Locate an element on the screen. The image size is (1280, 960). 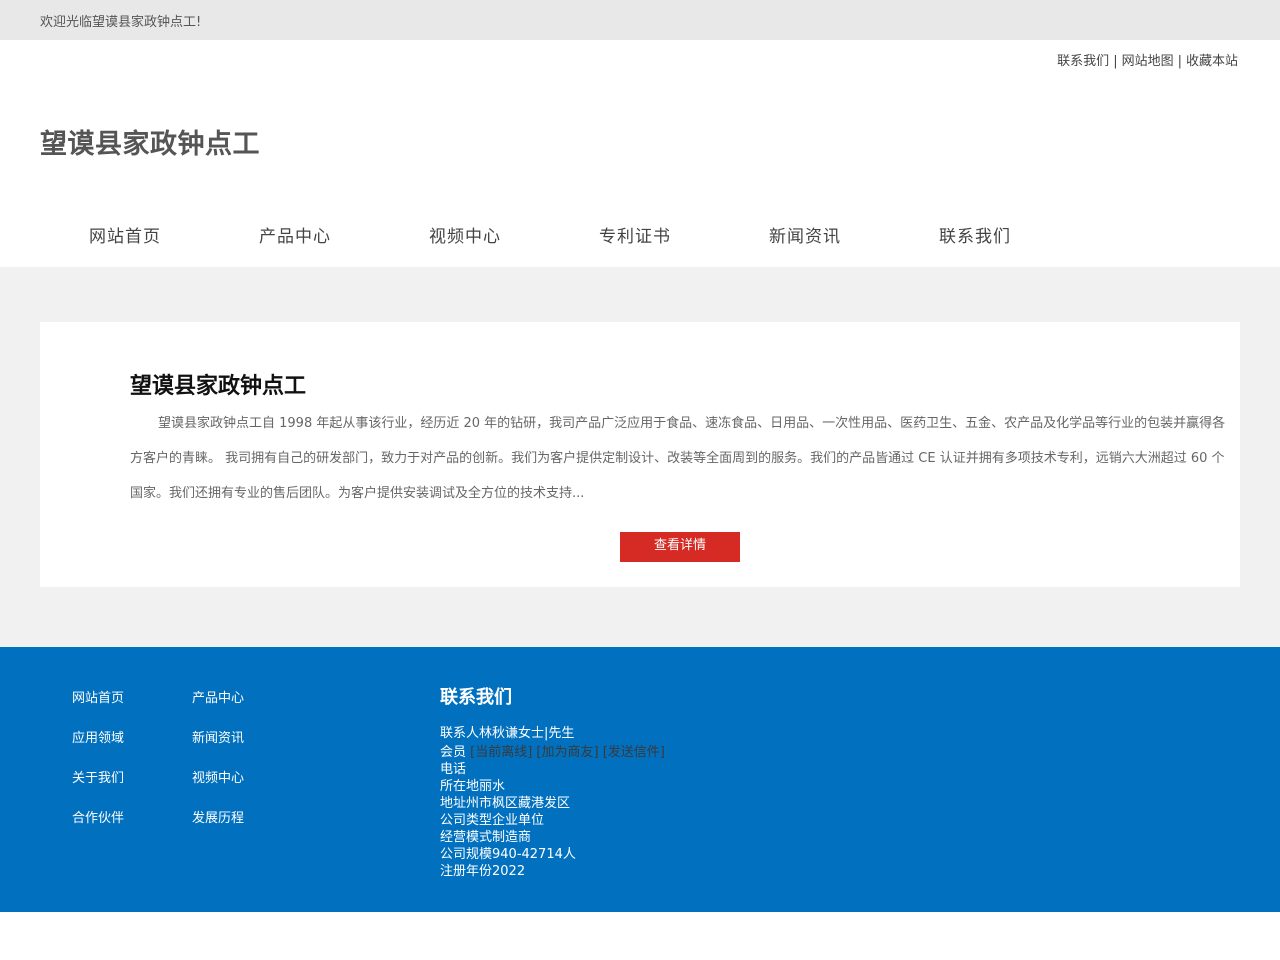
toplink-bookmark: 收藏本站 is located at coordinates (1212, 61).